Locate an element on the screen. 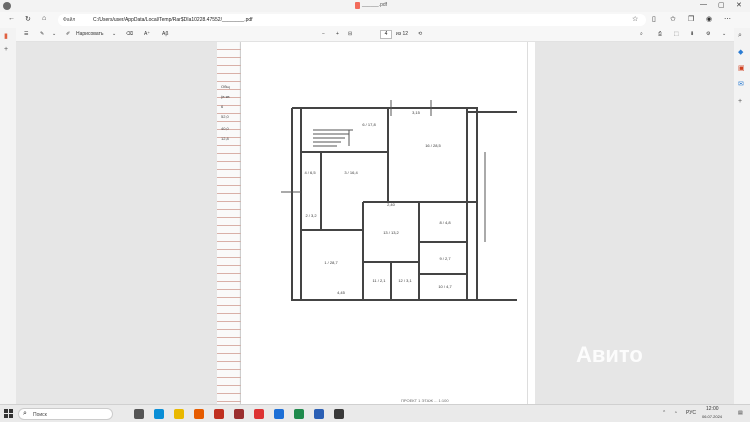  minimize-icon: — is located at coordinates (703, 4).